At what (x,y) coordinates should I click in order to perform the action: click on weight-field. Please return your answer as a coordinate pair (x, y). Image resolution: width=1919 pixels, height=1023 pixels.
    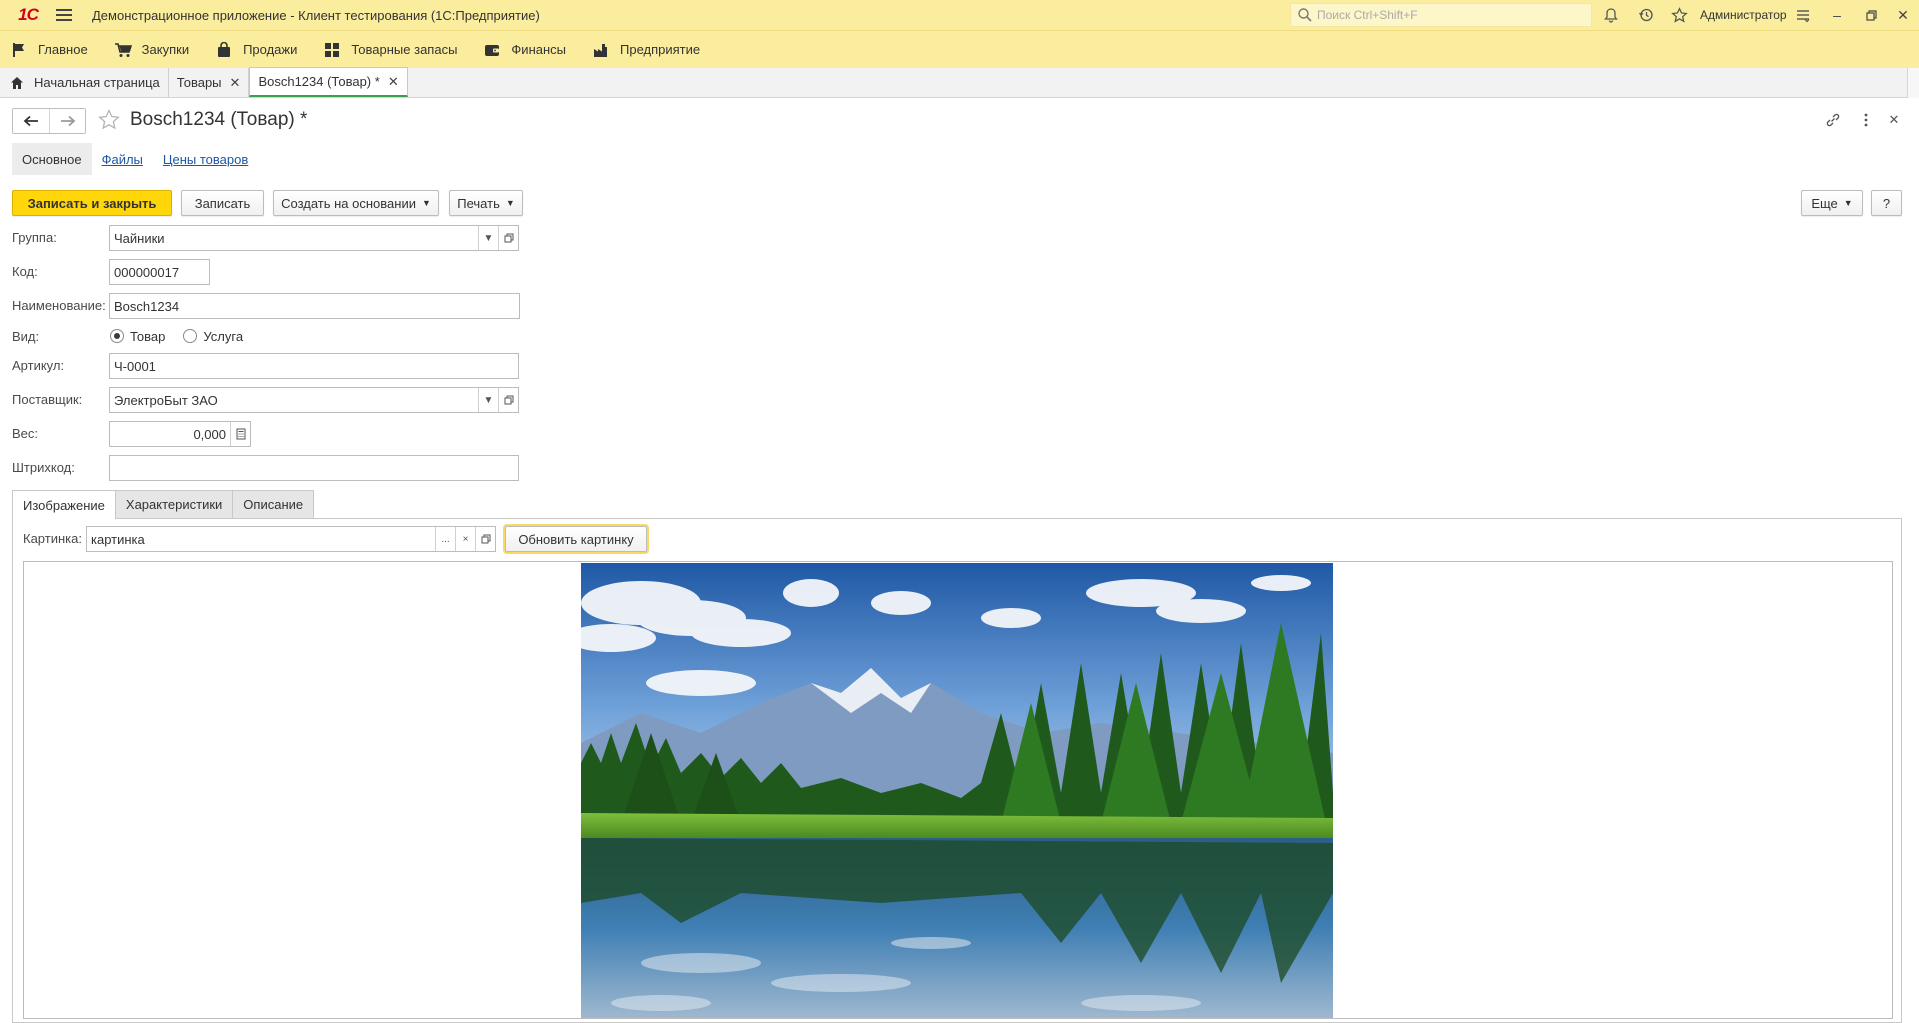
    Looking at the image, I should click on (180, 434).